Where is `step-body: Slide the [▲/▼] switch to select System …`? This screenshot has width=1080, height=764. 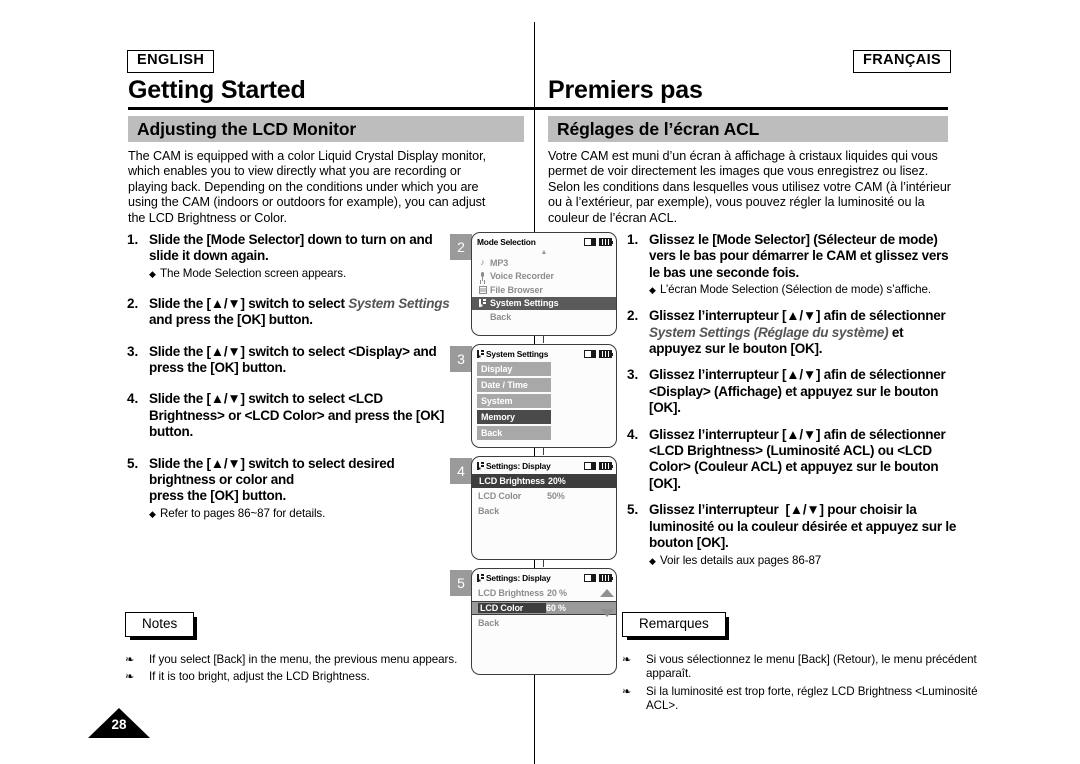
step-body: Slide the [▲/▼] switch to select System … is located at coordinates (301, 312).